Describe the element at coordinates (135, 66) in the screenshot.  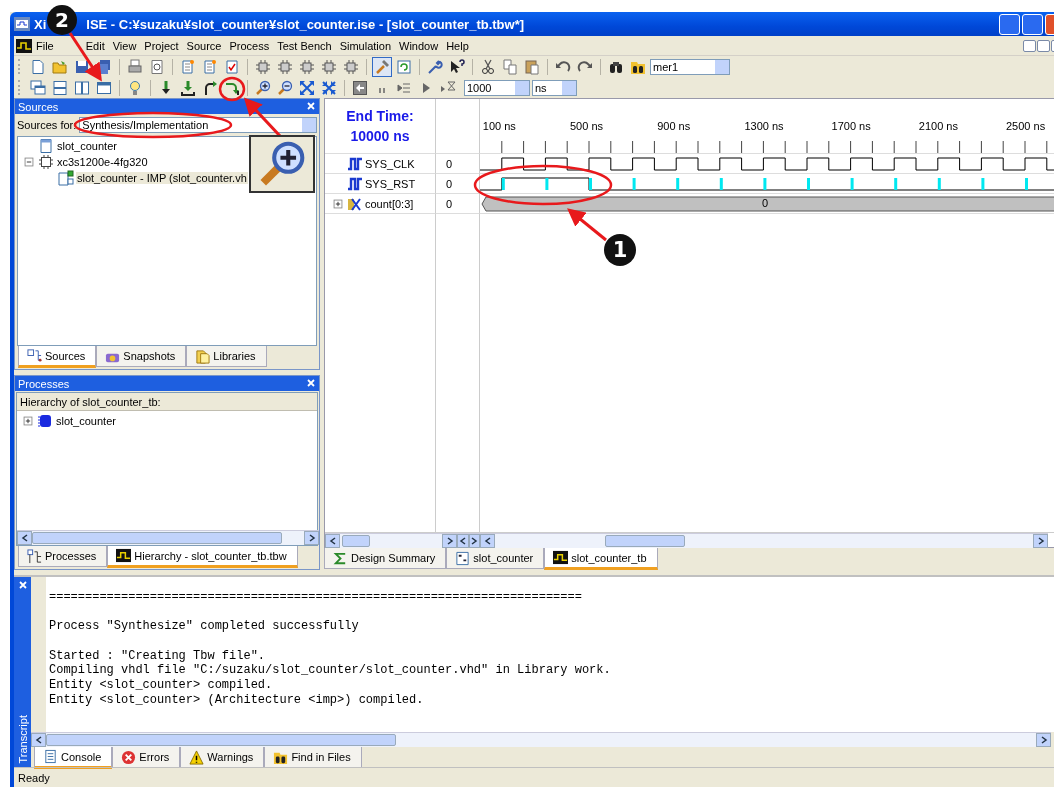
I see `printer-icon` at that location.